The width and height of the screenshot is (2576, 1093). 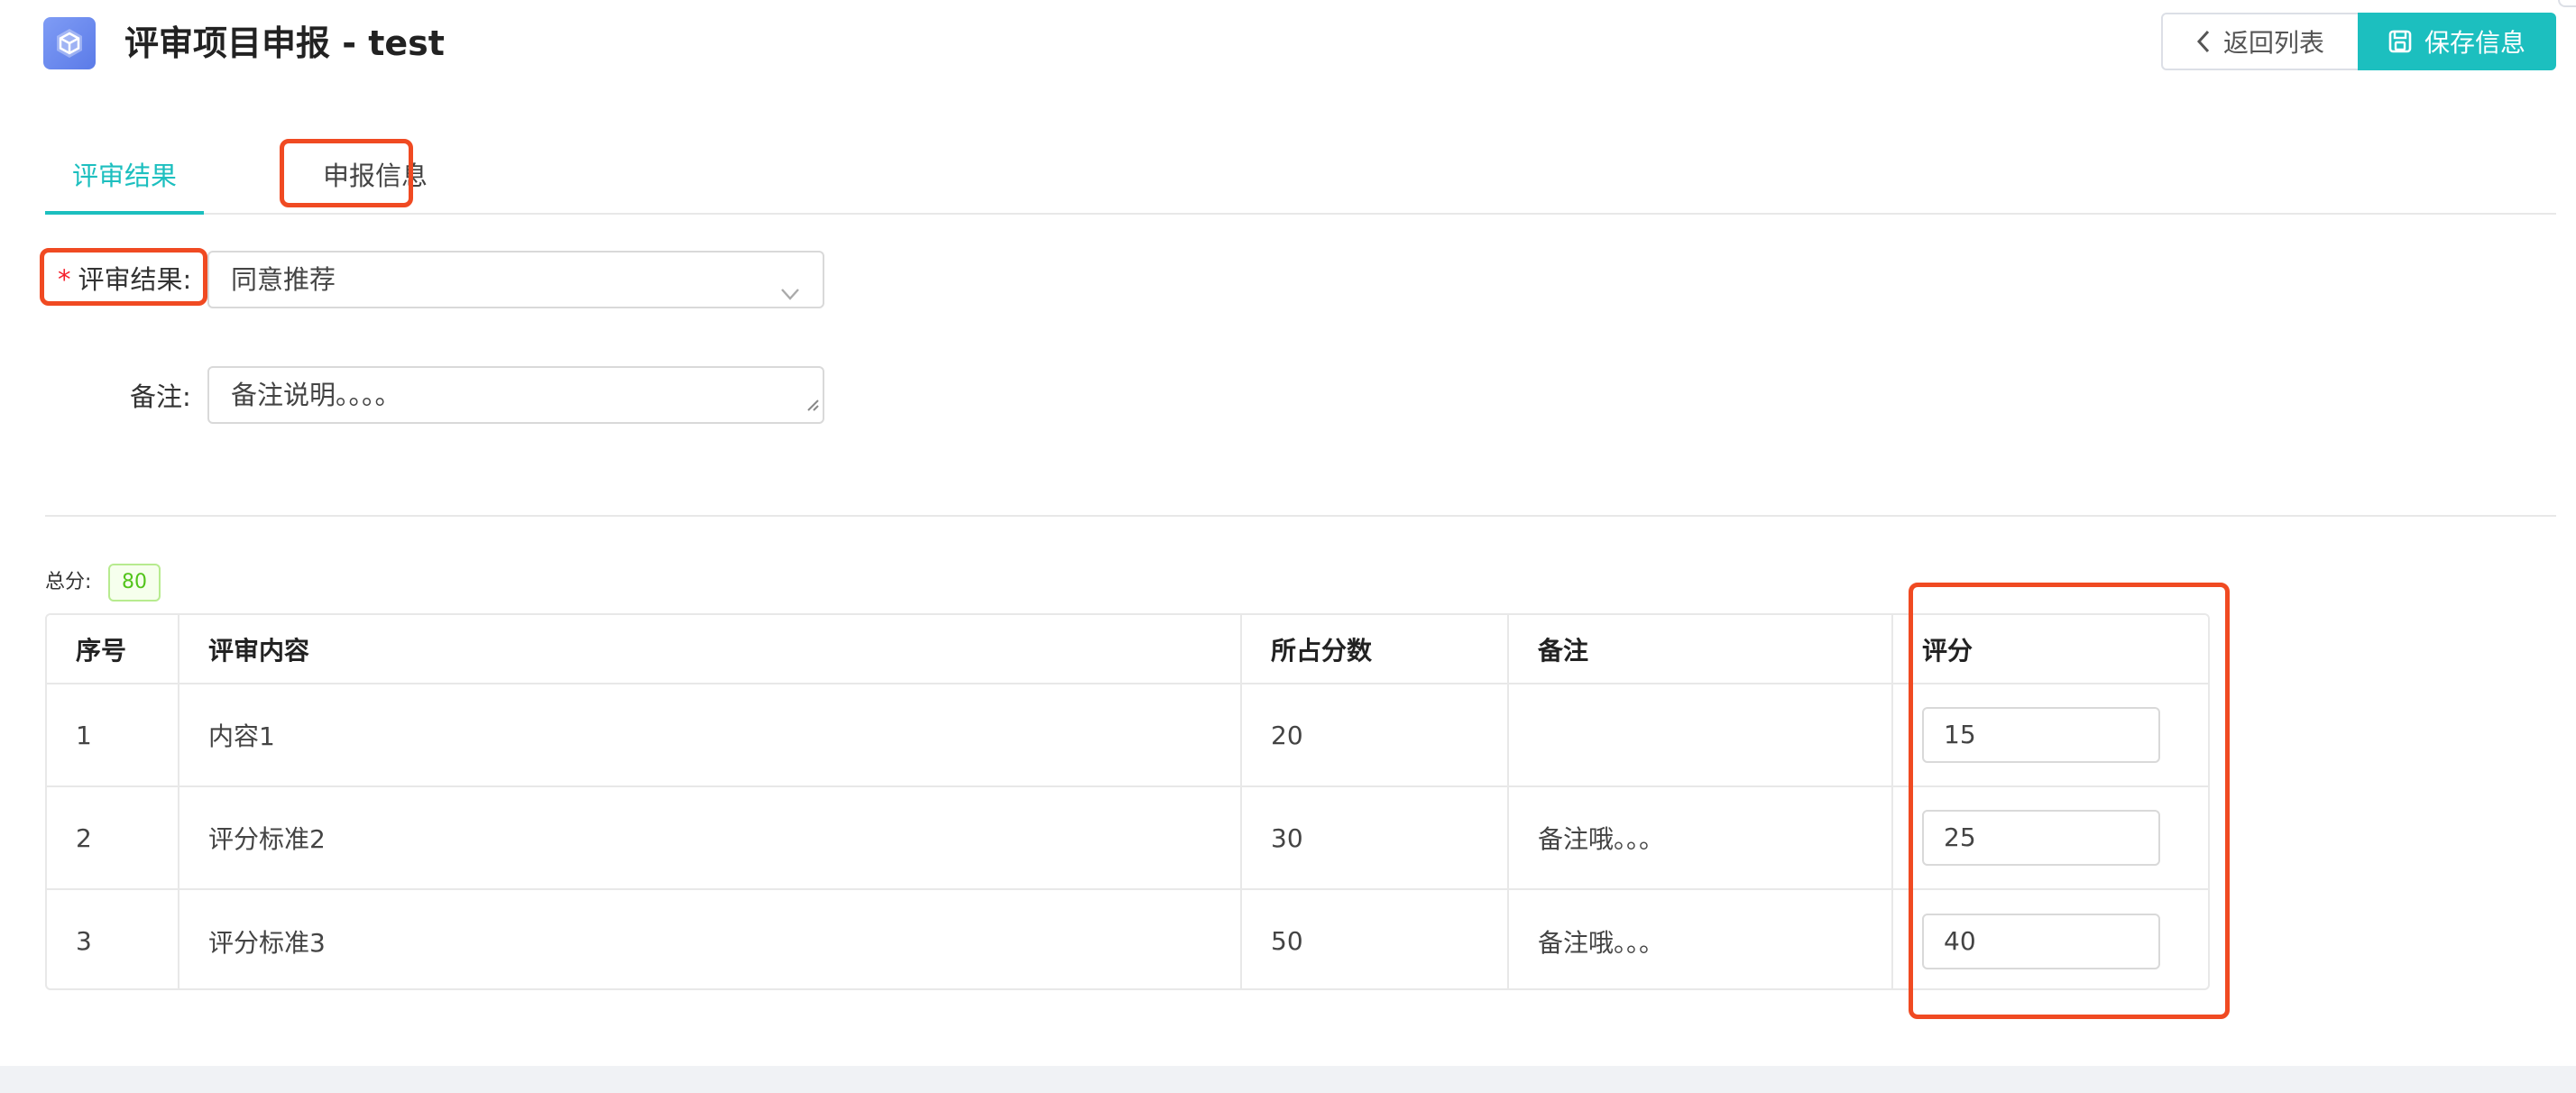 I want to click on col-header-weight: 所占分数, so click(x=1375, y=649).